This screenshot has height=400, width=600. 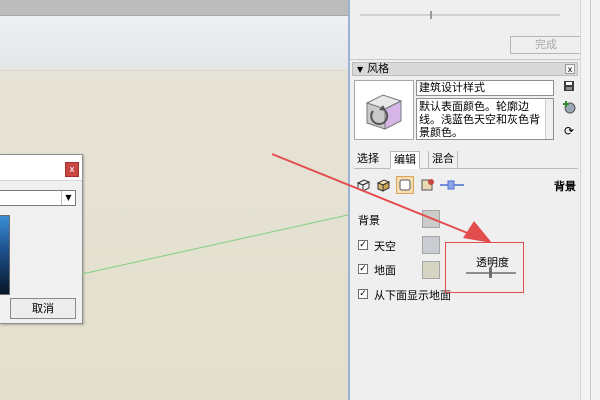 I want to click on tab-select: 选择, so click(x=368, y=160).